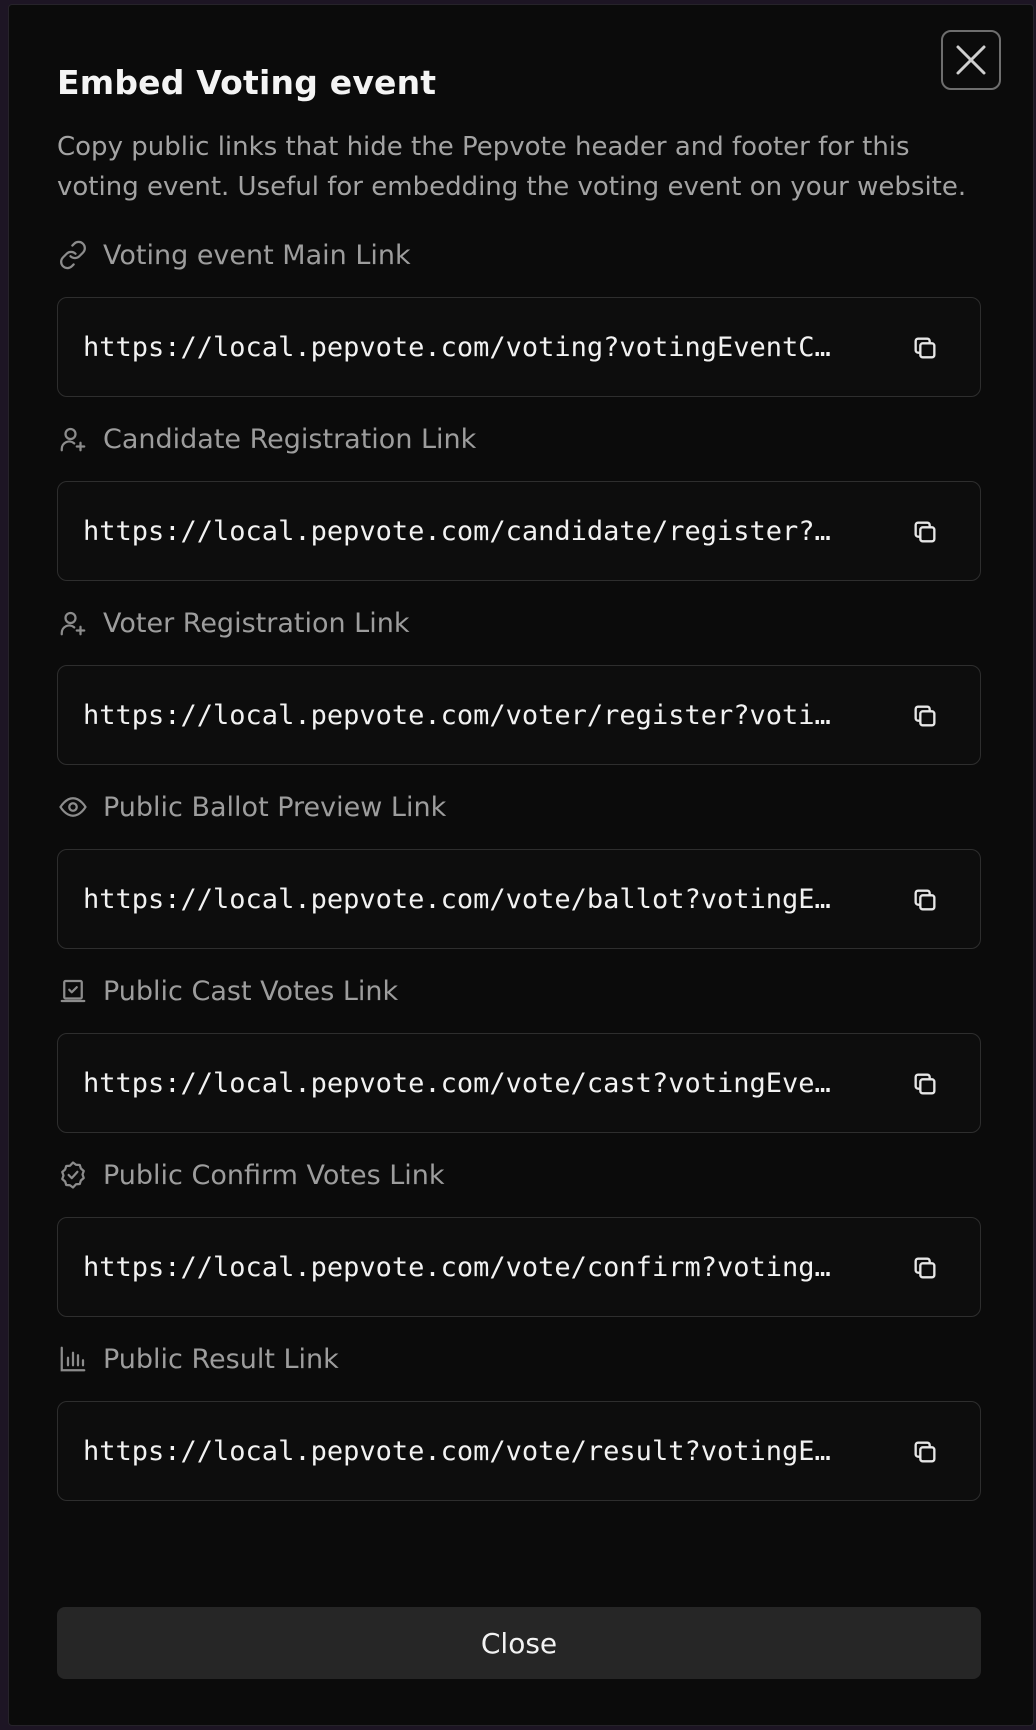 The image size is (1036, 1730). What do you see at coordinates (247, 82) in the screenshot?
I see `dialog-title: Embed Voting event` at bounding box center [247, 82].